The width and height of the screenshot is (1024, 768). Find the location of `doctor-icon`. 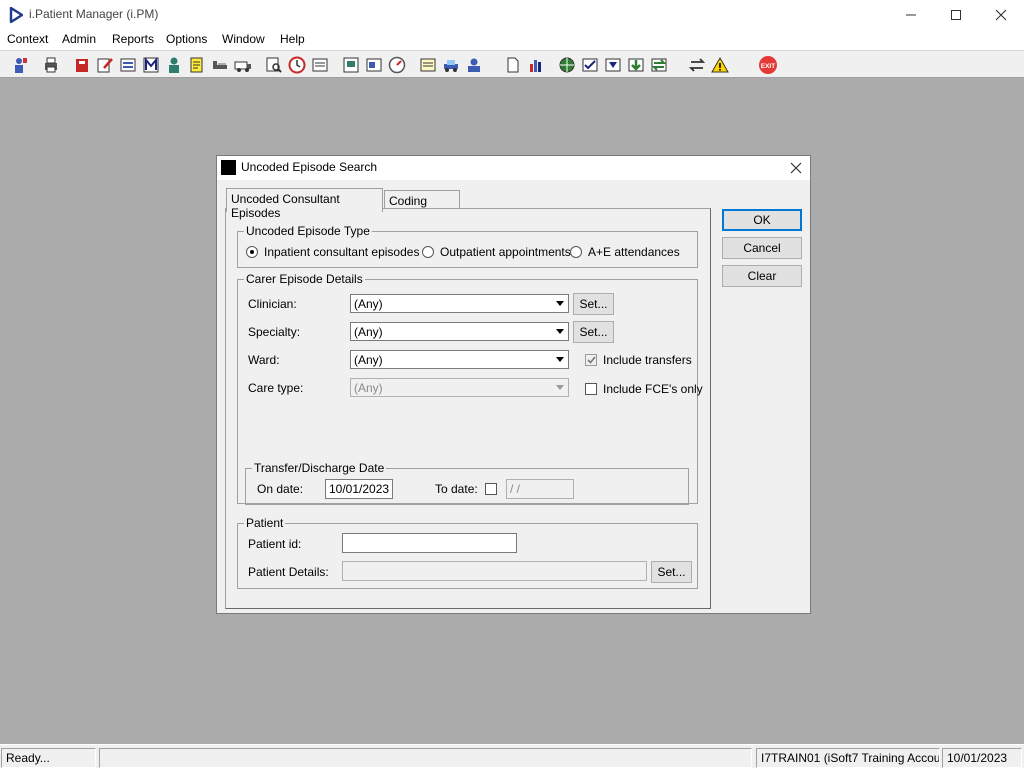

doctor-icon is located at coordinates (174, 65).